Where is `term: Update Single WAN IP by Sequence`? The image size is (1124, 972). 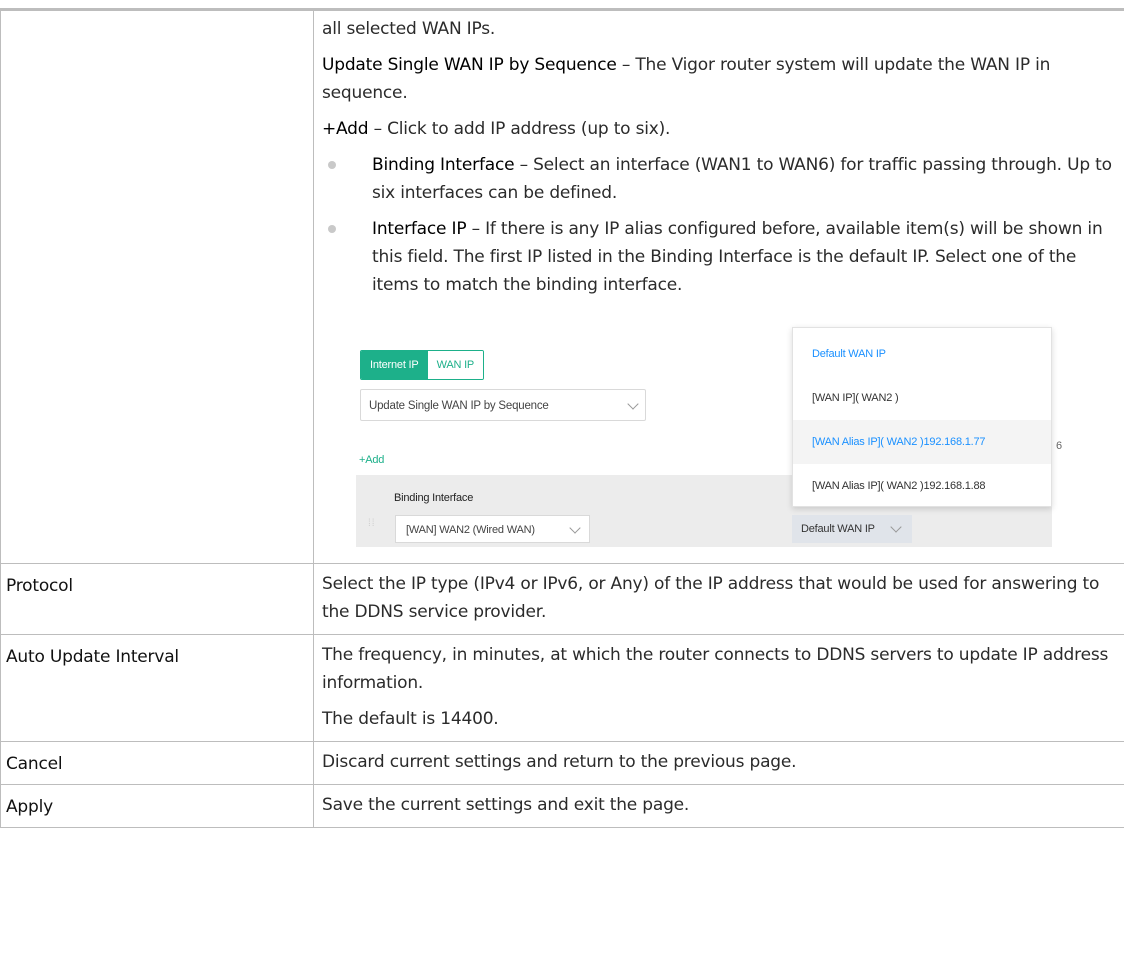 term: Update Single WAN IP by Sequence is located at coordinates (469, 65).